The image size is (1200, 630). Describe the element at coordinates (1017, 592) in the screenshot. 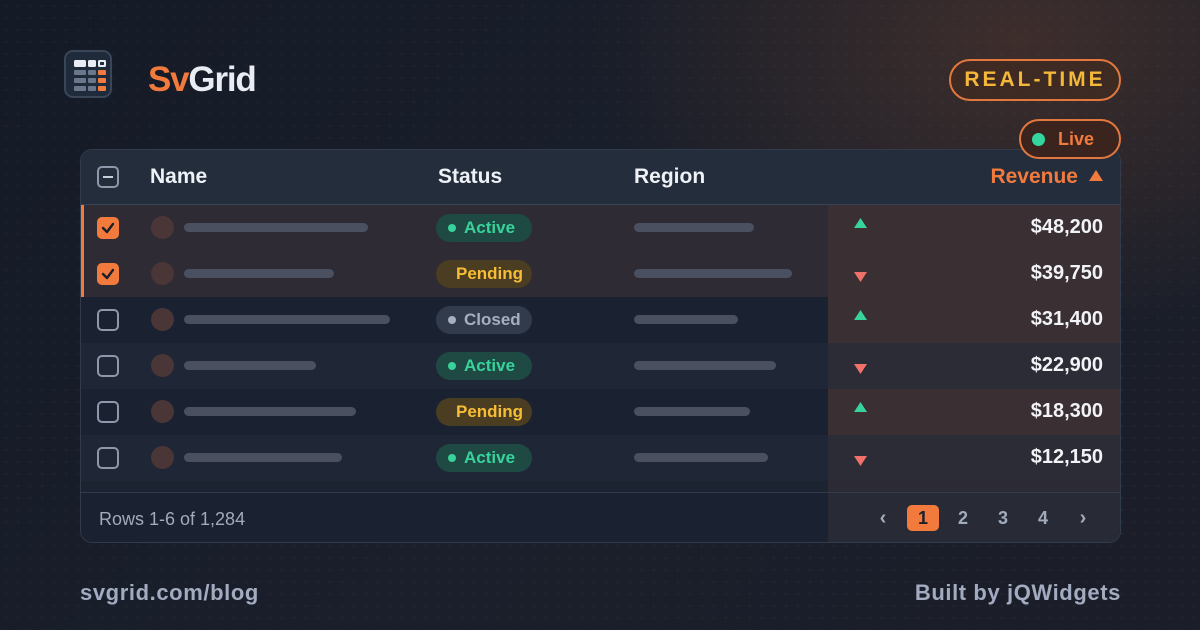

I see `built-by: Built by jQWidgets` at that location.